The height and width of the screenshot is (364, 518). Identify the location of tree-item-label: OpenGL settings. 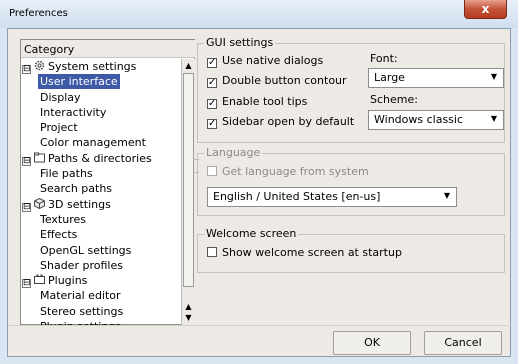
(86, 250).